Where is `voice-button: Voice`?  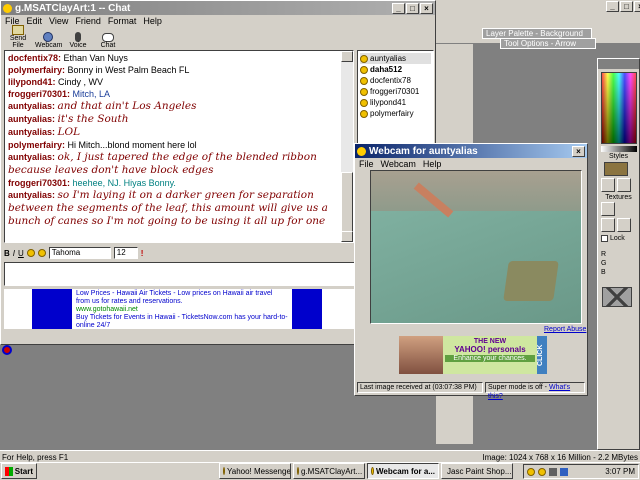 voice-button: Voice is located at coordinates (78, 40).